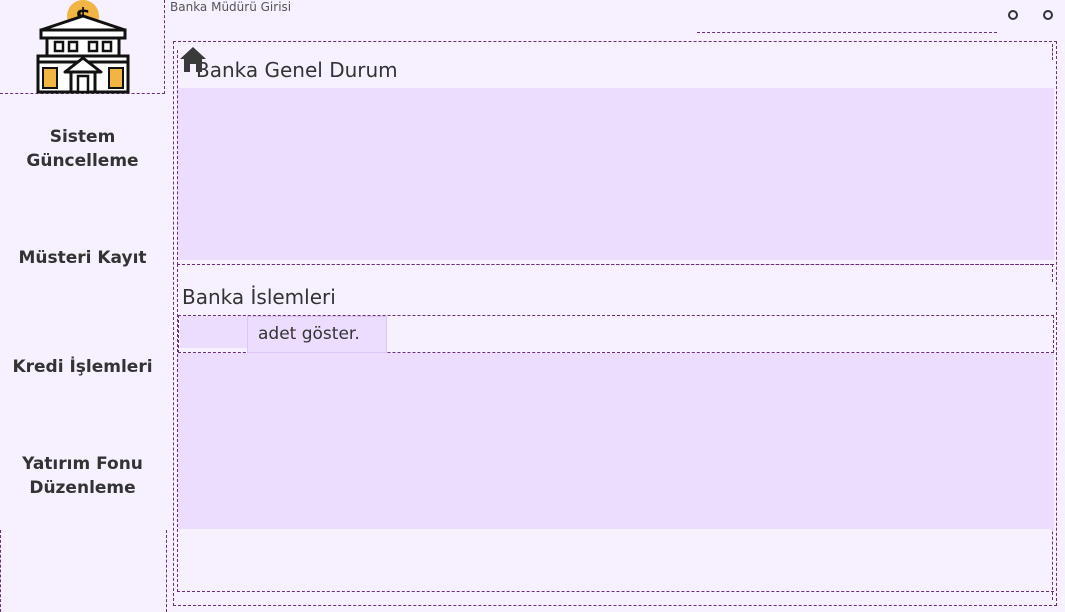  Describe the element at coordinates (231, 7) in the screenshot. I see `window-title: Banka Müdürü Girisi` at that location.